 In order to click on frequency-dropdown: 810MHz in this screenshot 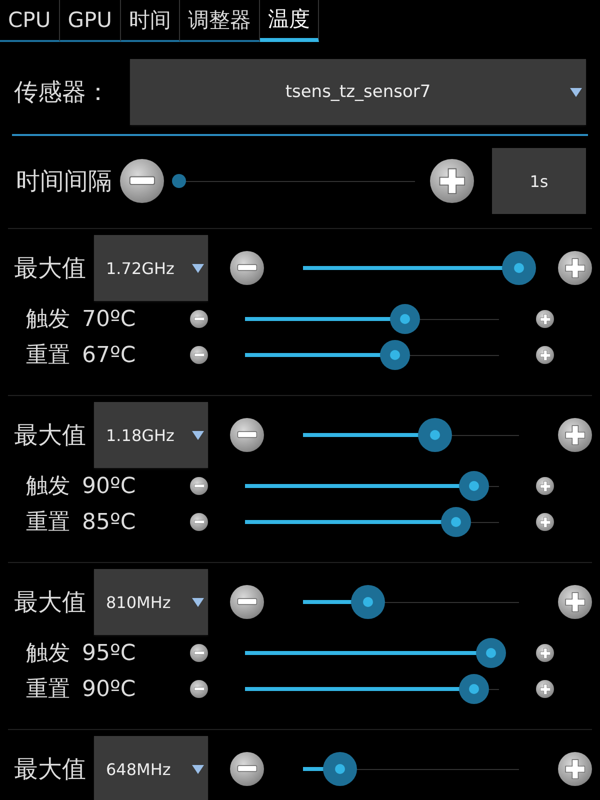, I will do `click(151, 602)`.